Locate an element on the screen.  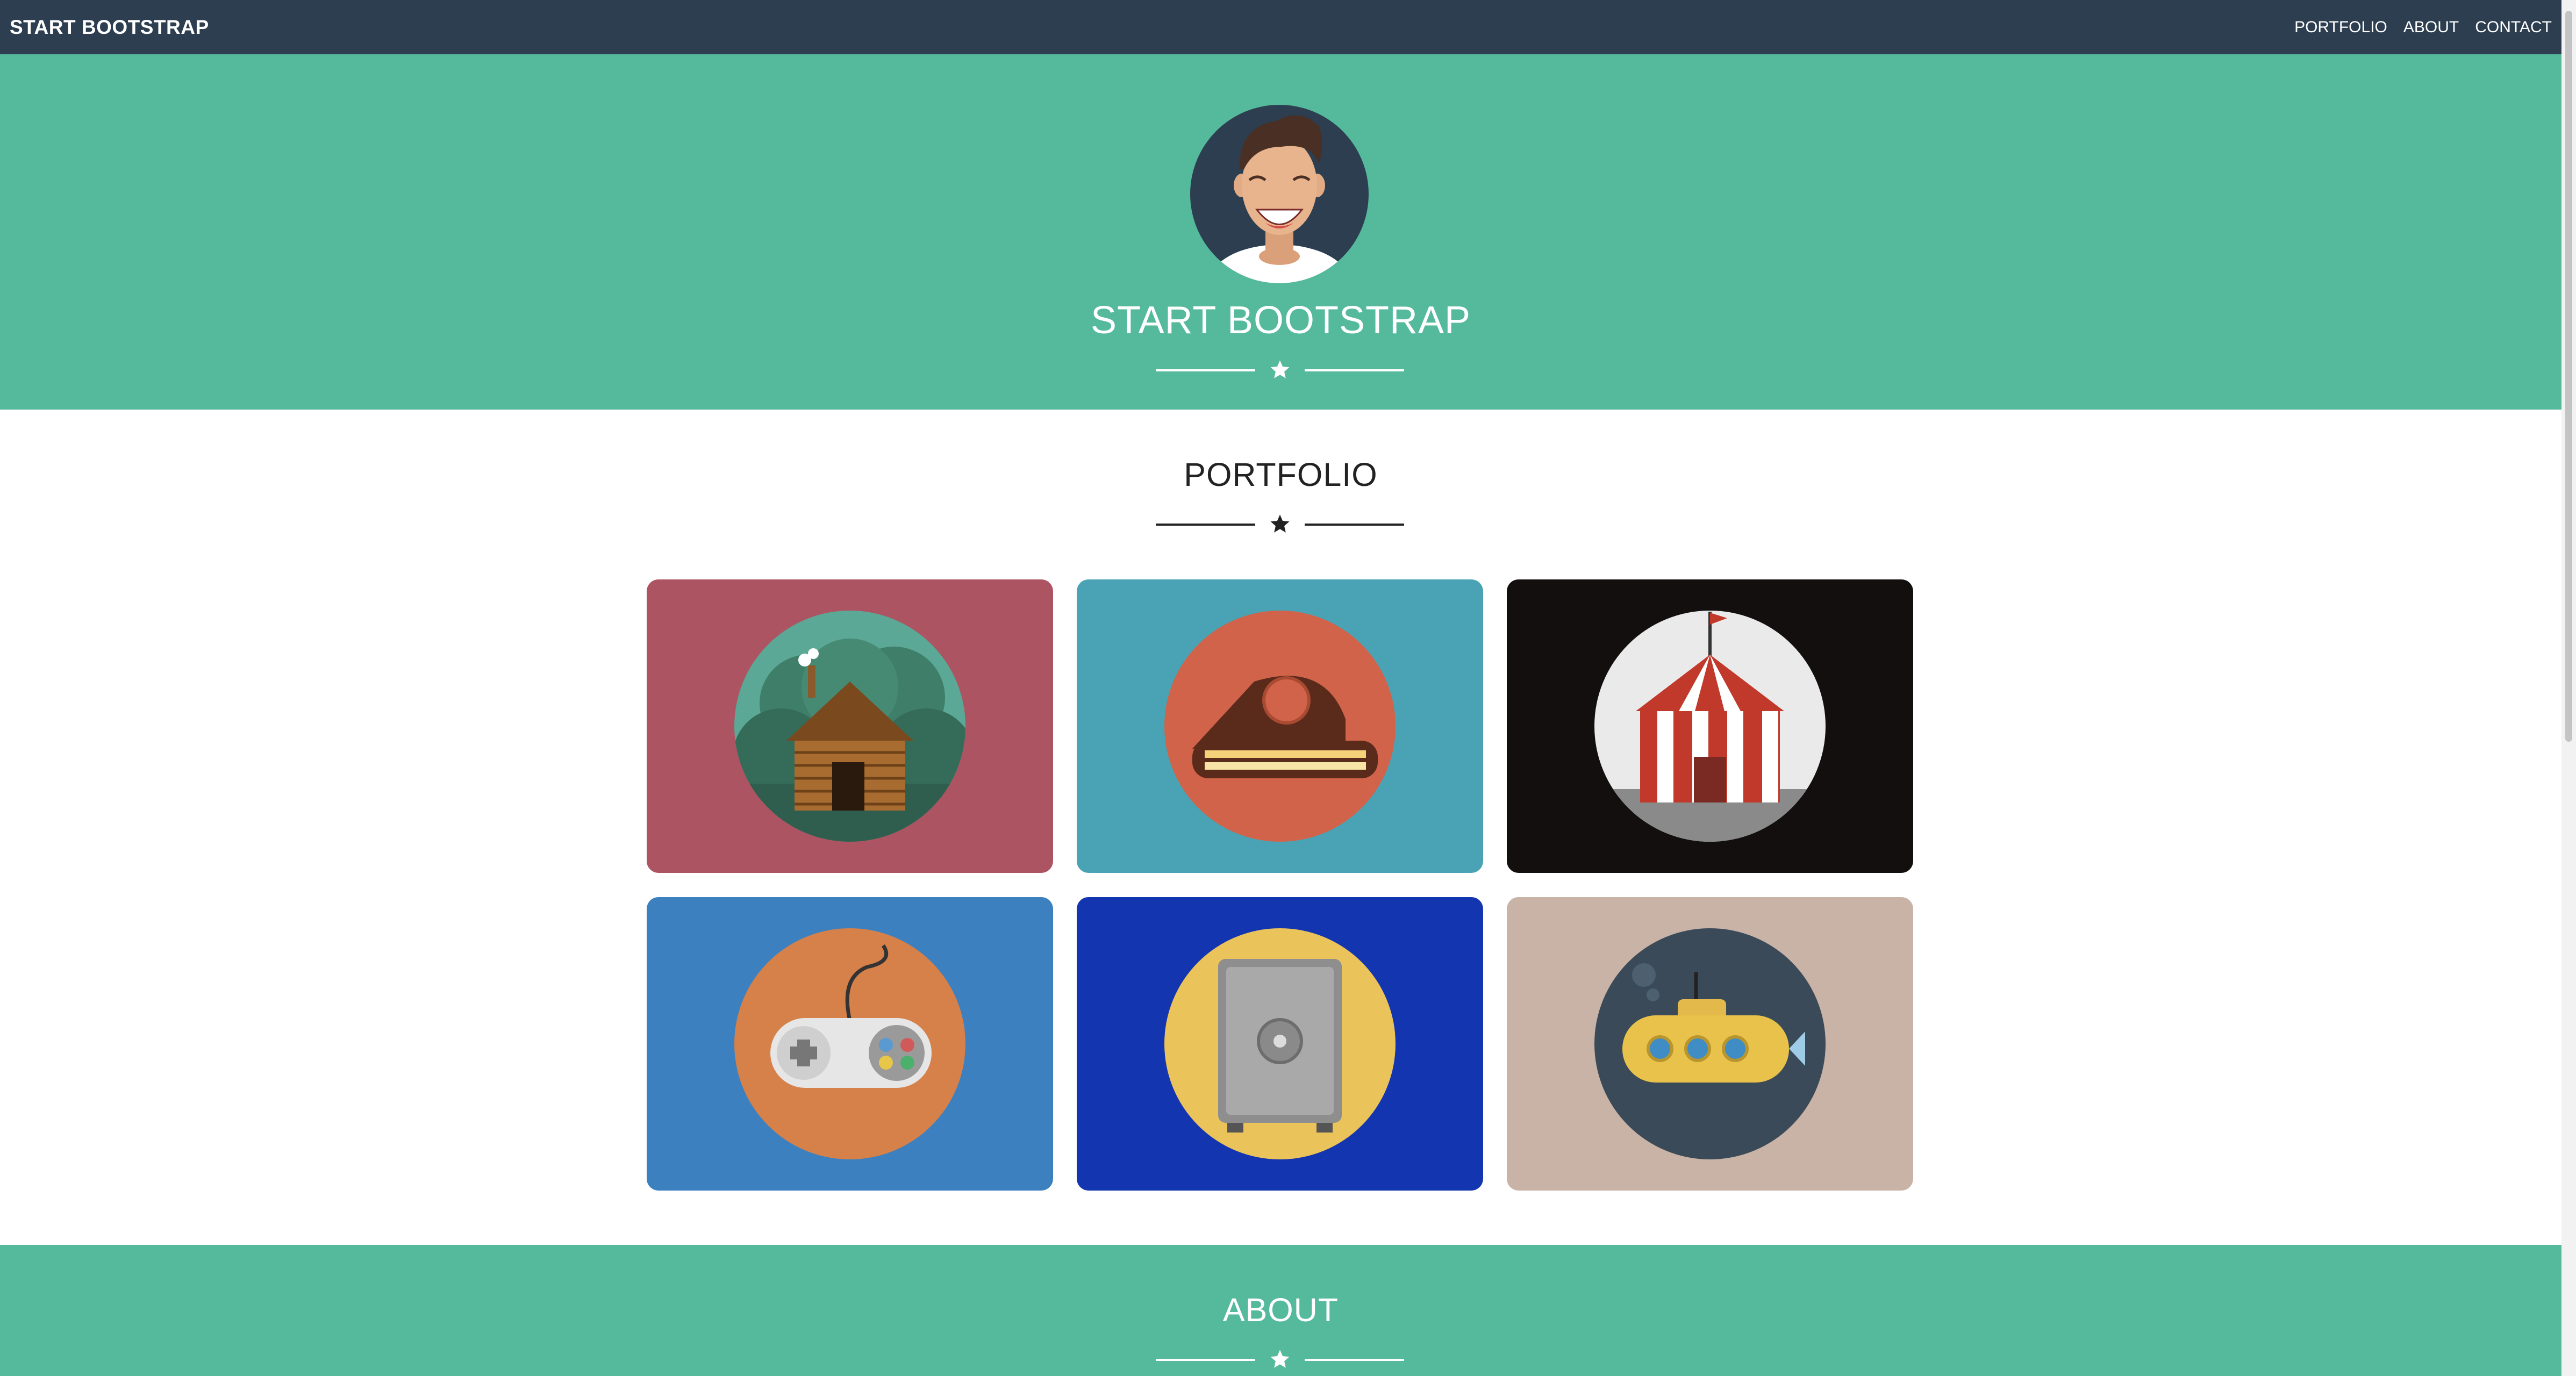
portfolio-divider is located at coordinates (1280, 524).